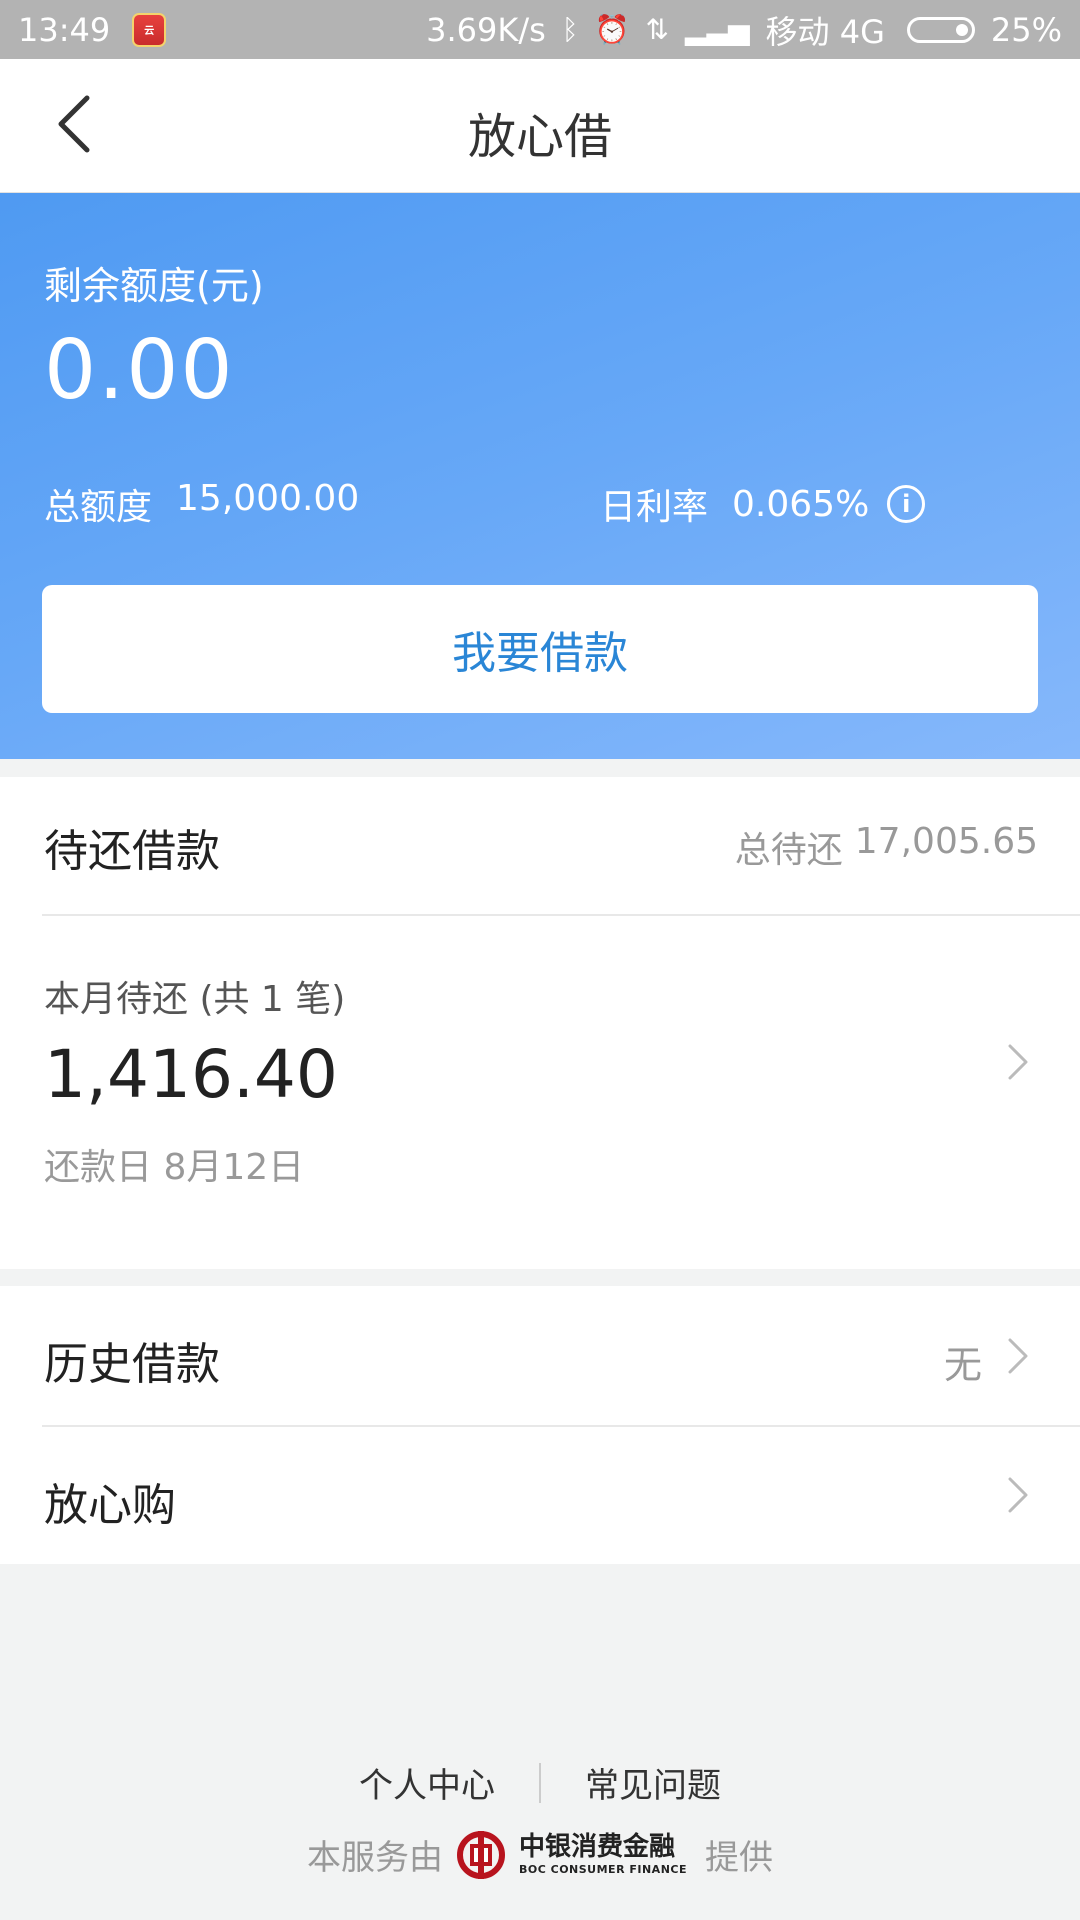 This screenshot has width=1080, height=1920. I want to click on battery-percent: 25%, so click(1026, 29).